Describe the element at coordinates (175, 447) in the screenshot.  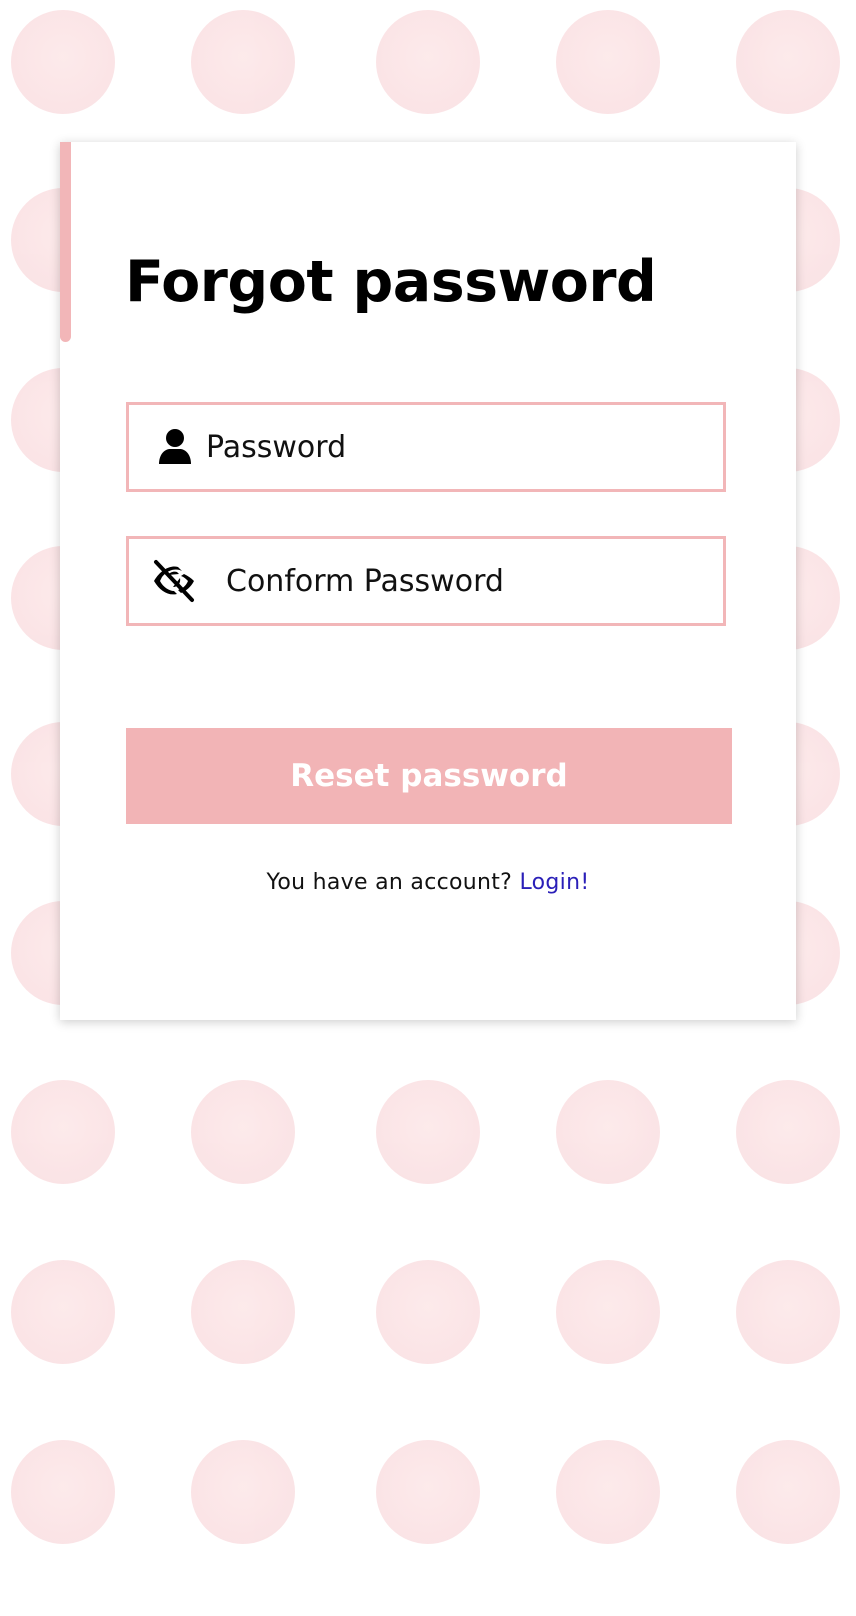
I see `user-icon` at that location.